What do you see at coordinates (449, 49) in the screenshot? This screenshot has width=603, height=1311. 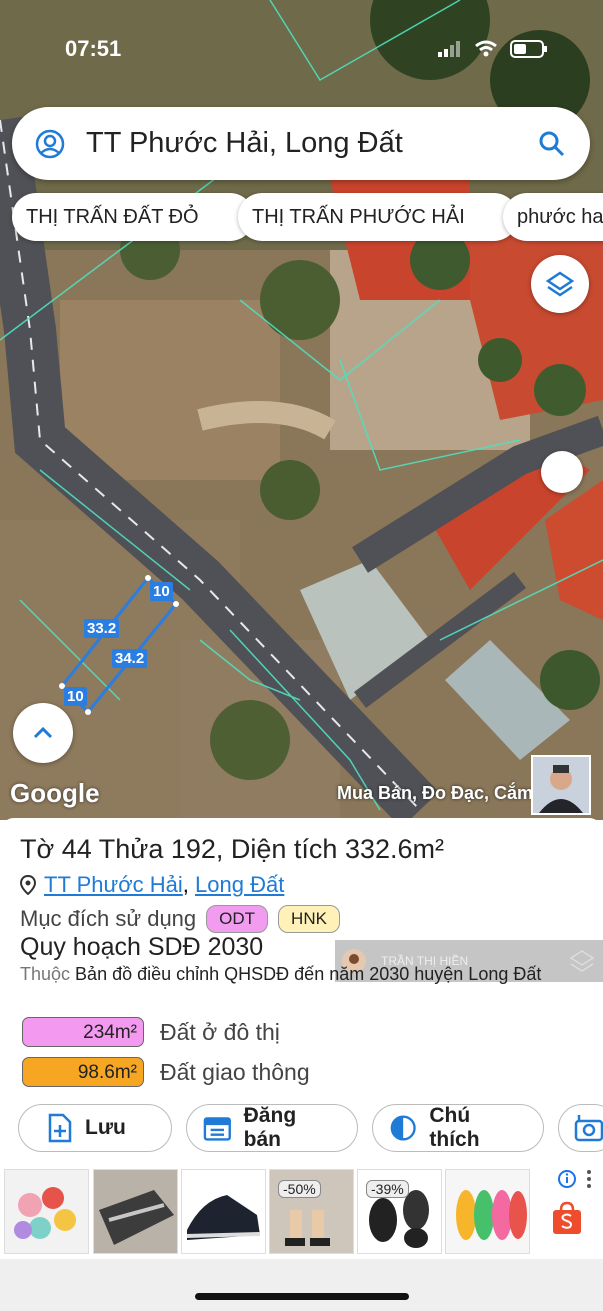 I see `signal-icon` at bounding box center [449, 49].